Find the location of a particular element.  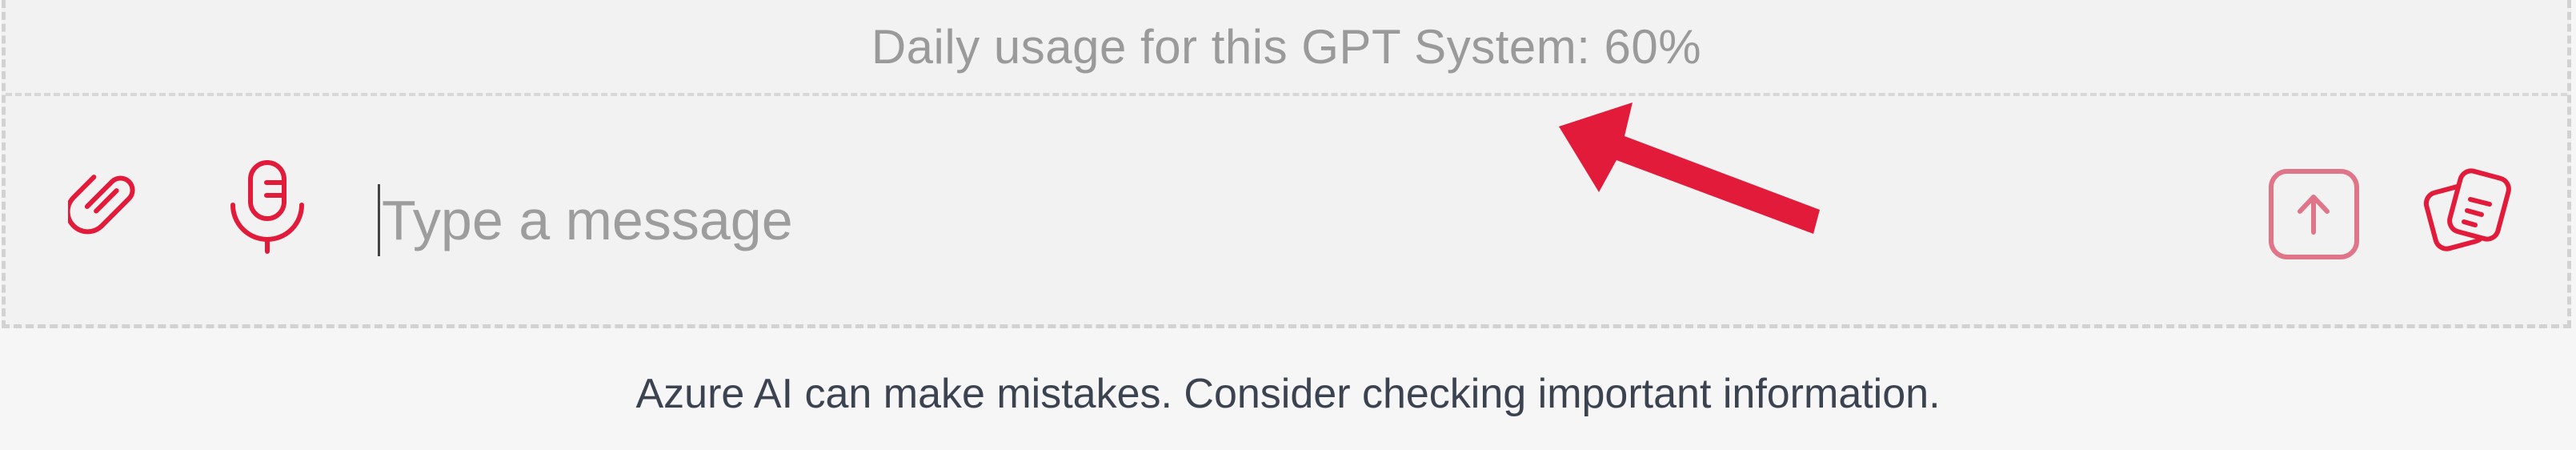

prompt-cards-icon is located at coordinates (2467, 209).